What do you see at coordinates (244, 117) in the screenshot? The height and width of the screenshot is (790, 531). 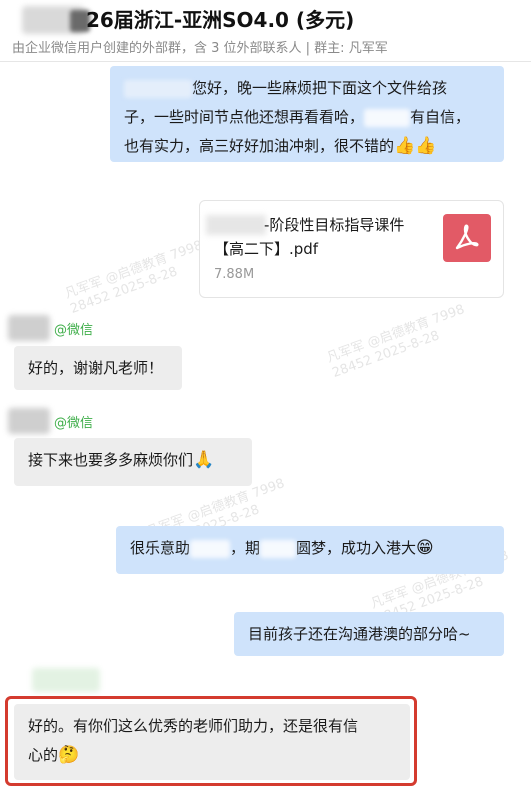 I see `message-line: 子，一些时间节点他还想再看看哈，` at bounding box center [244, 117].